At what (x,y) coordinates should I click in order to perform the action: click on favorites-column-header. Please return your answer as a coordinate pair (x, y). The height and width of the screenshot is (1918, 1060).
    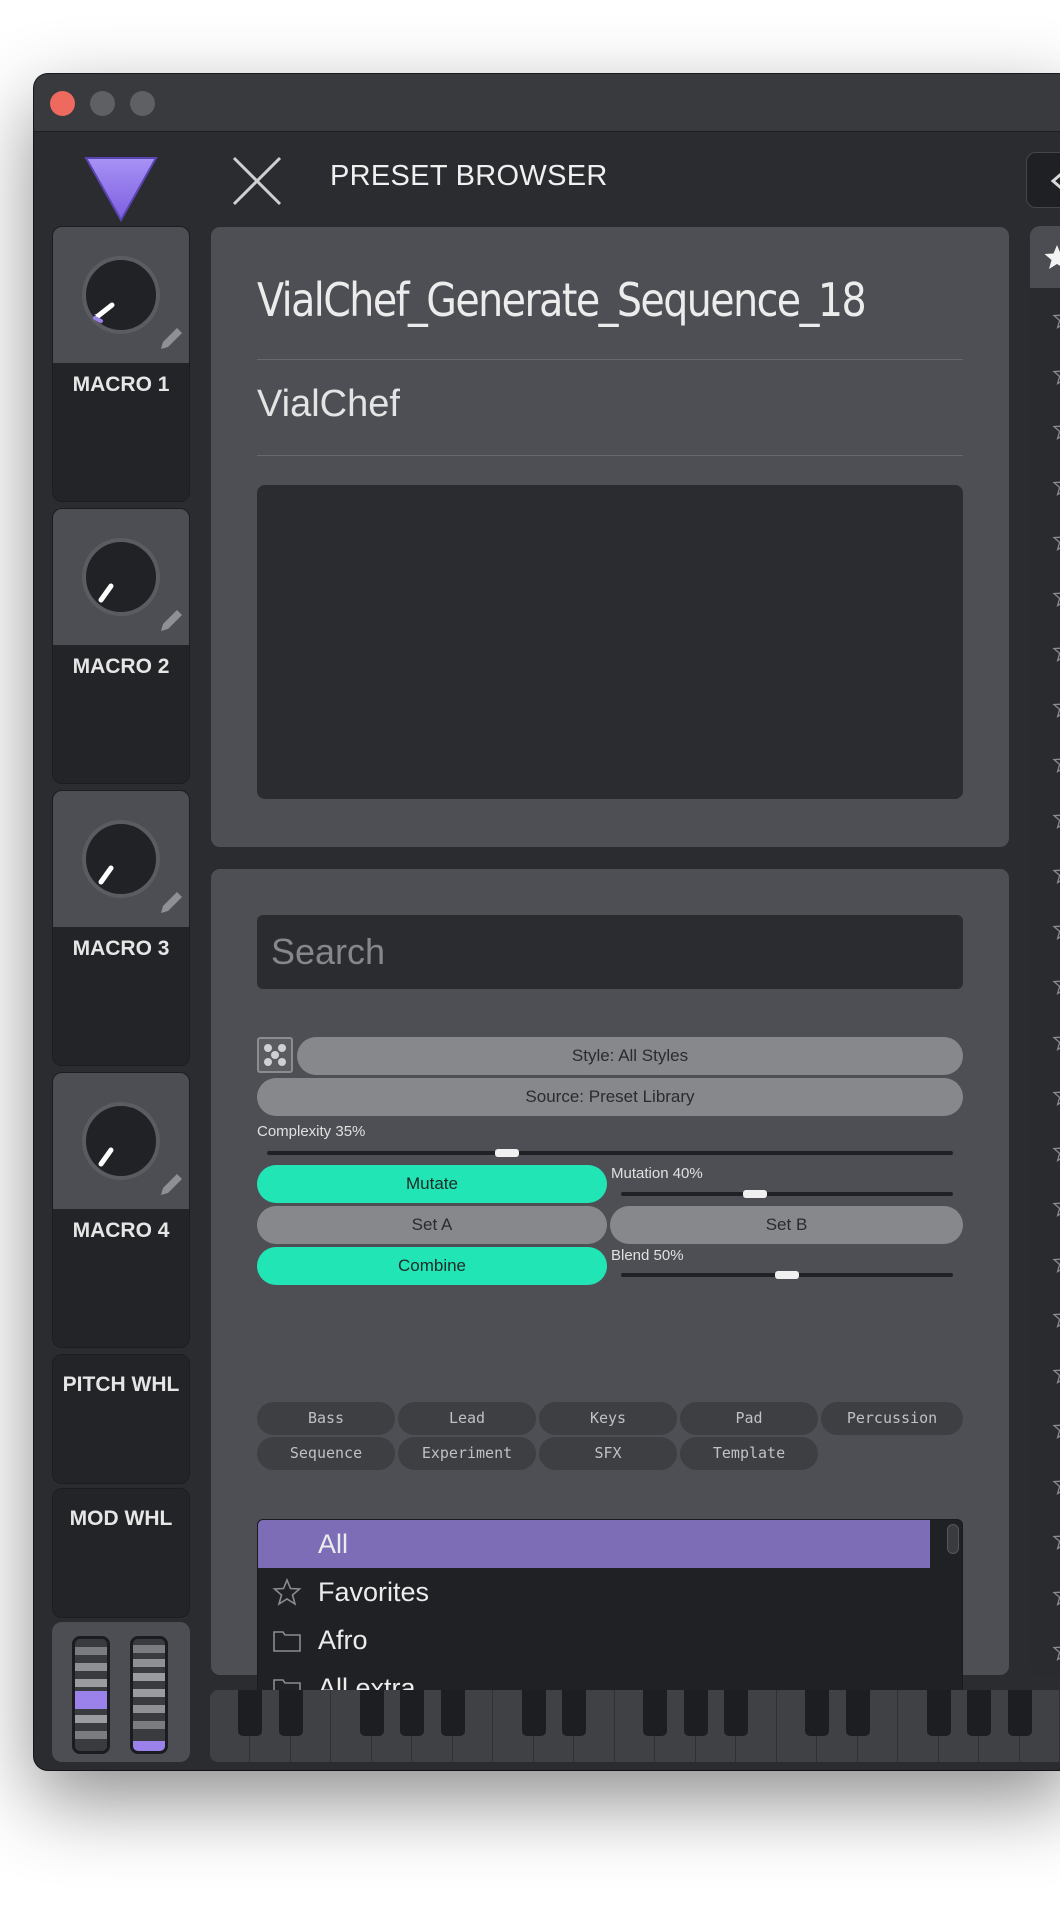
    Looking at the image, I should click on (1045, 257).